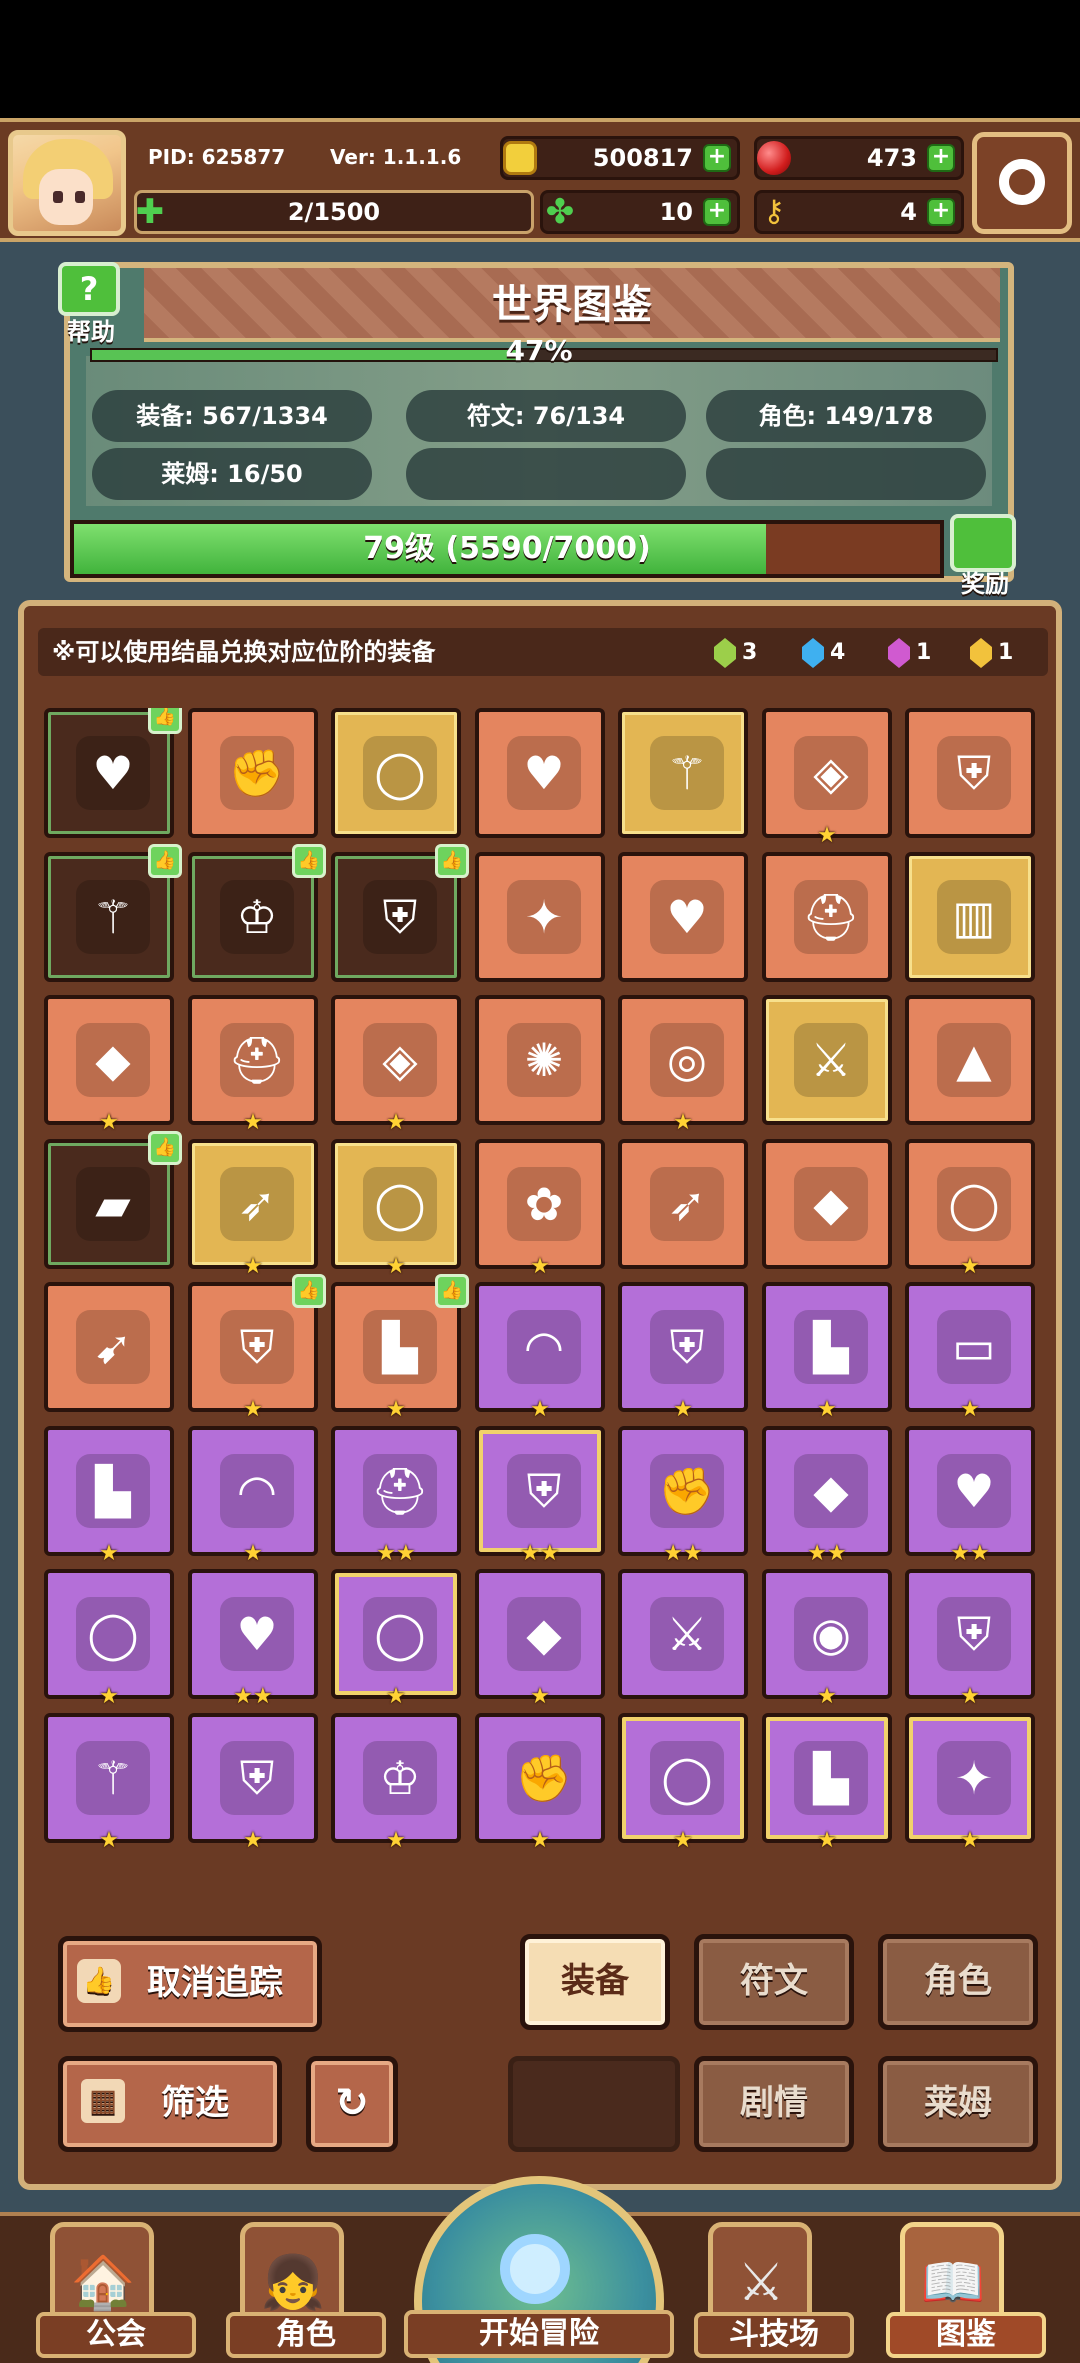 The width and height of the screenshot is (1080, 2363). I want to click on item-cell-heart-necklace: ♥ 👍, so click(113, 773).